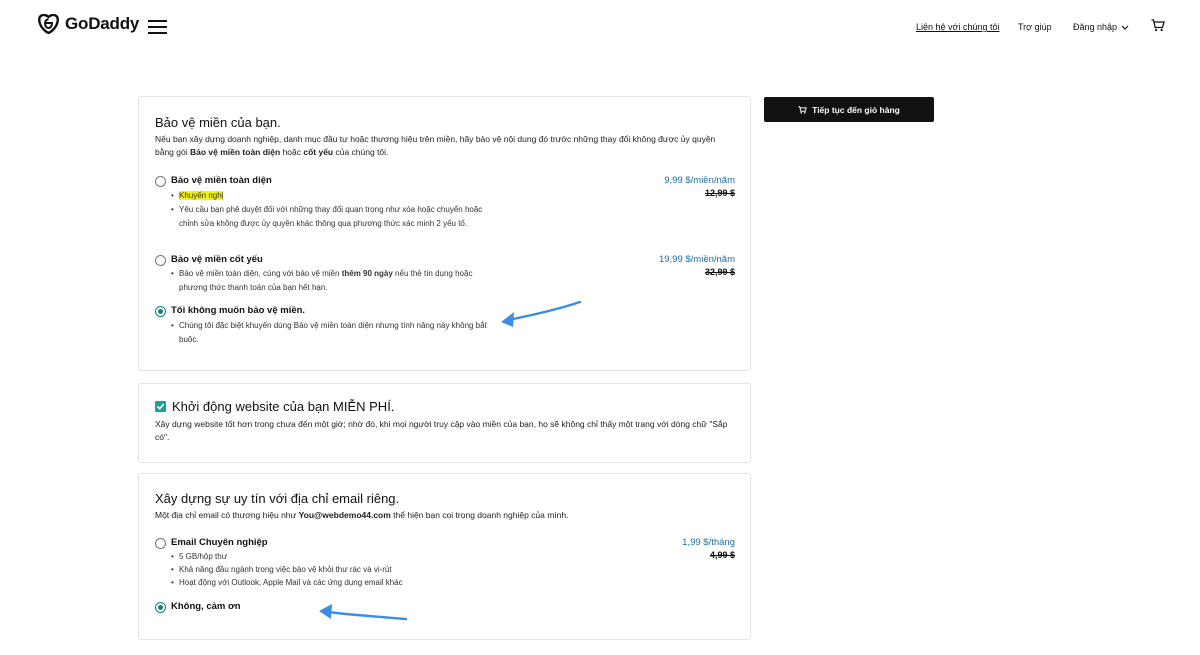  What do you see at coordinates (221, 180) in the screenshot?
I see `option-title: Bảo vệ miền toàn diện` at bounding box center [221, 180].